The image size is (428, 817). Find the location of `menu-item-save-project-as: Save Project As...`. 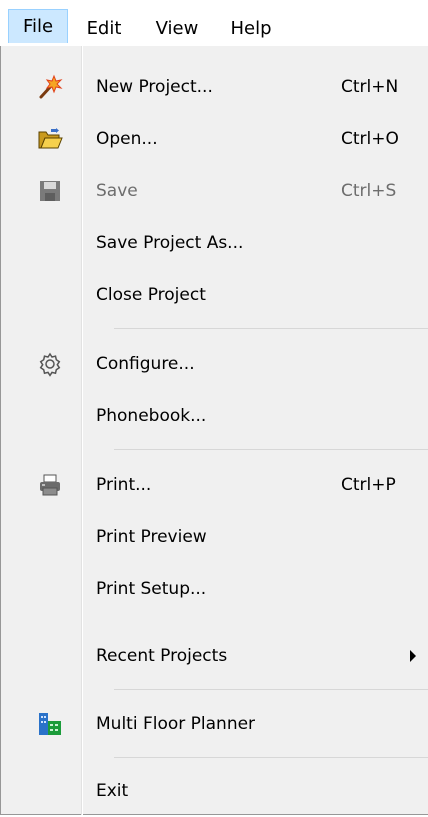

menu-item-save-project-as: Save Project As... is located at coordinates (214, 243).